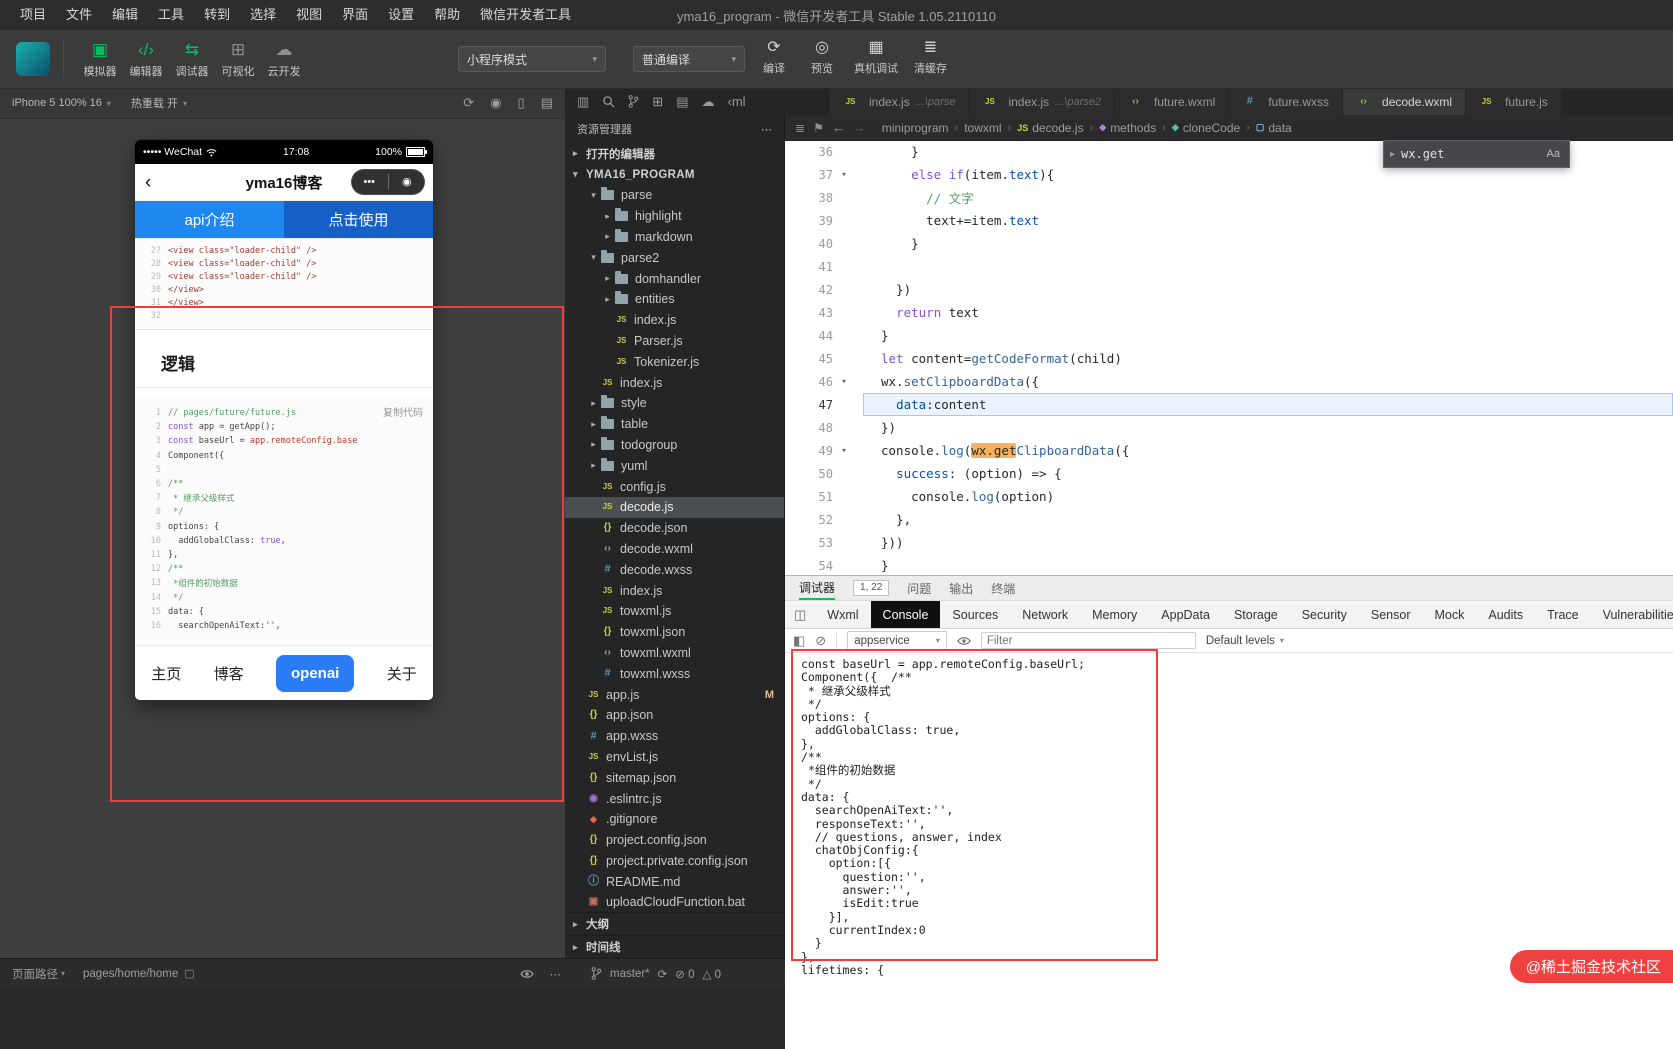 The height and width of the screenshot is (1049, 1673). Describe the element at coordinates (33, 15) in the screenshot. I see `menu-item: 项目` at that location.